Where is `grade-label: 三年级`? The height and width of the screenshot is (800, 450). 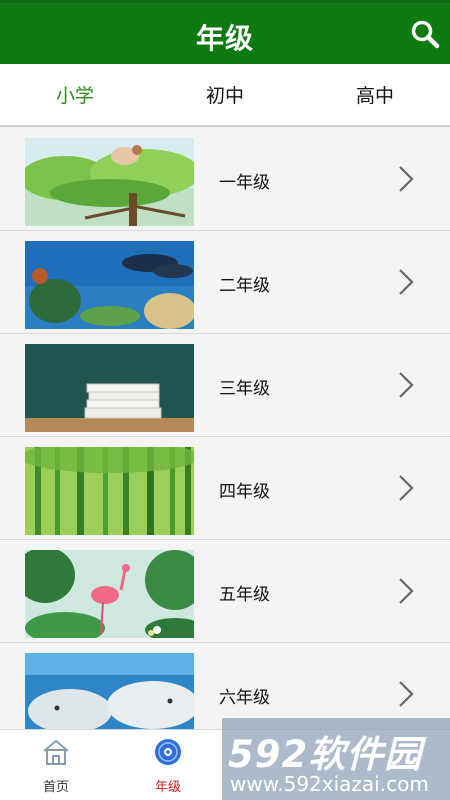 grade-label: 三年级 is located at coordinates (244, 389).